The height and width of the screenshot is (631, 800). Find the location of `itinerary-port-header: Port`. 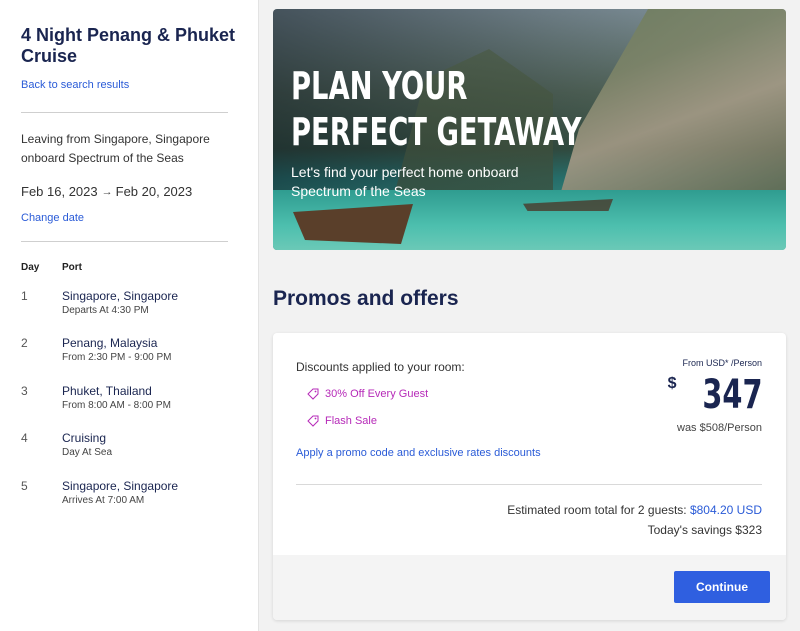

itinerary-port-header: Port is located at coordinates (72, 267).